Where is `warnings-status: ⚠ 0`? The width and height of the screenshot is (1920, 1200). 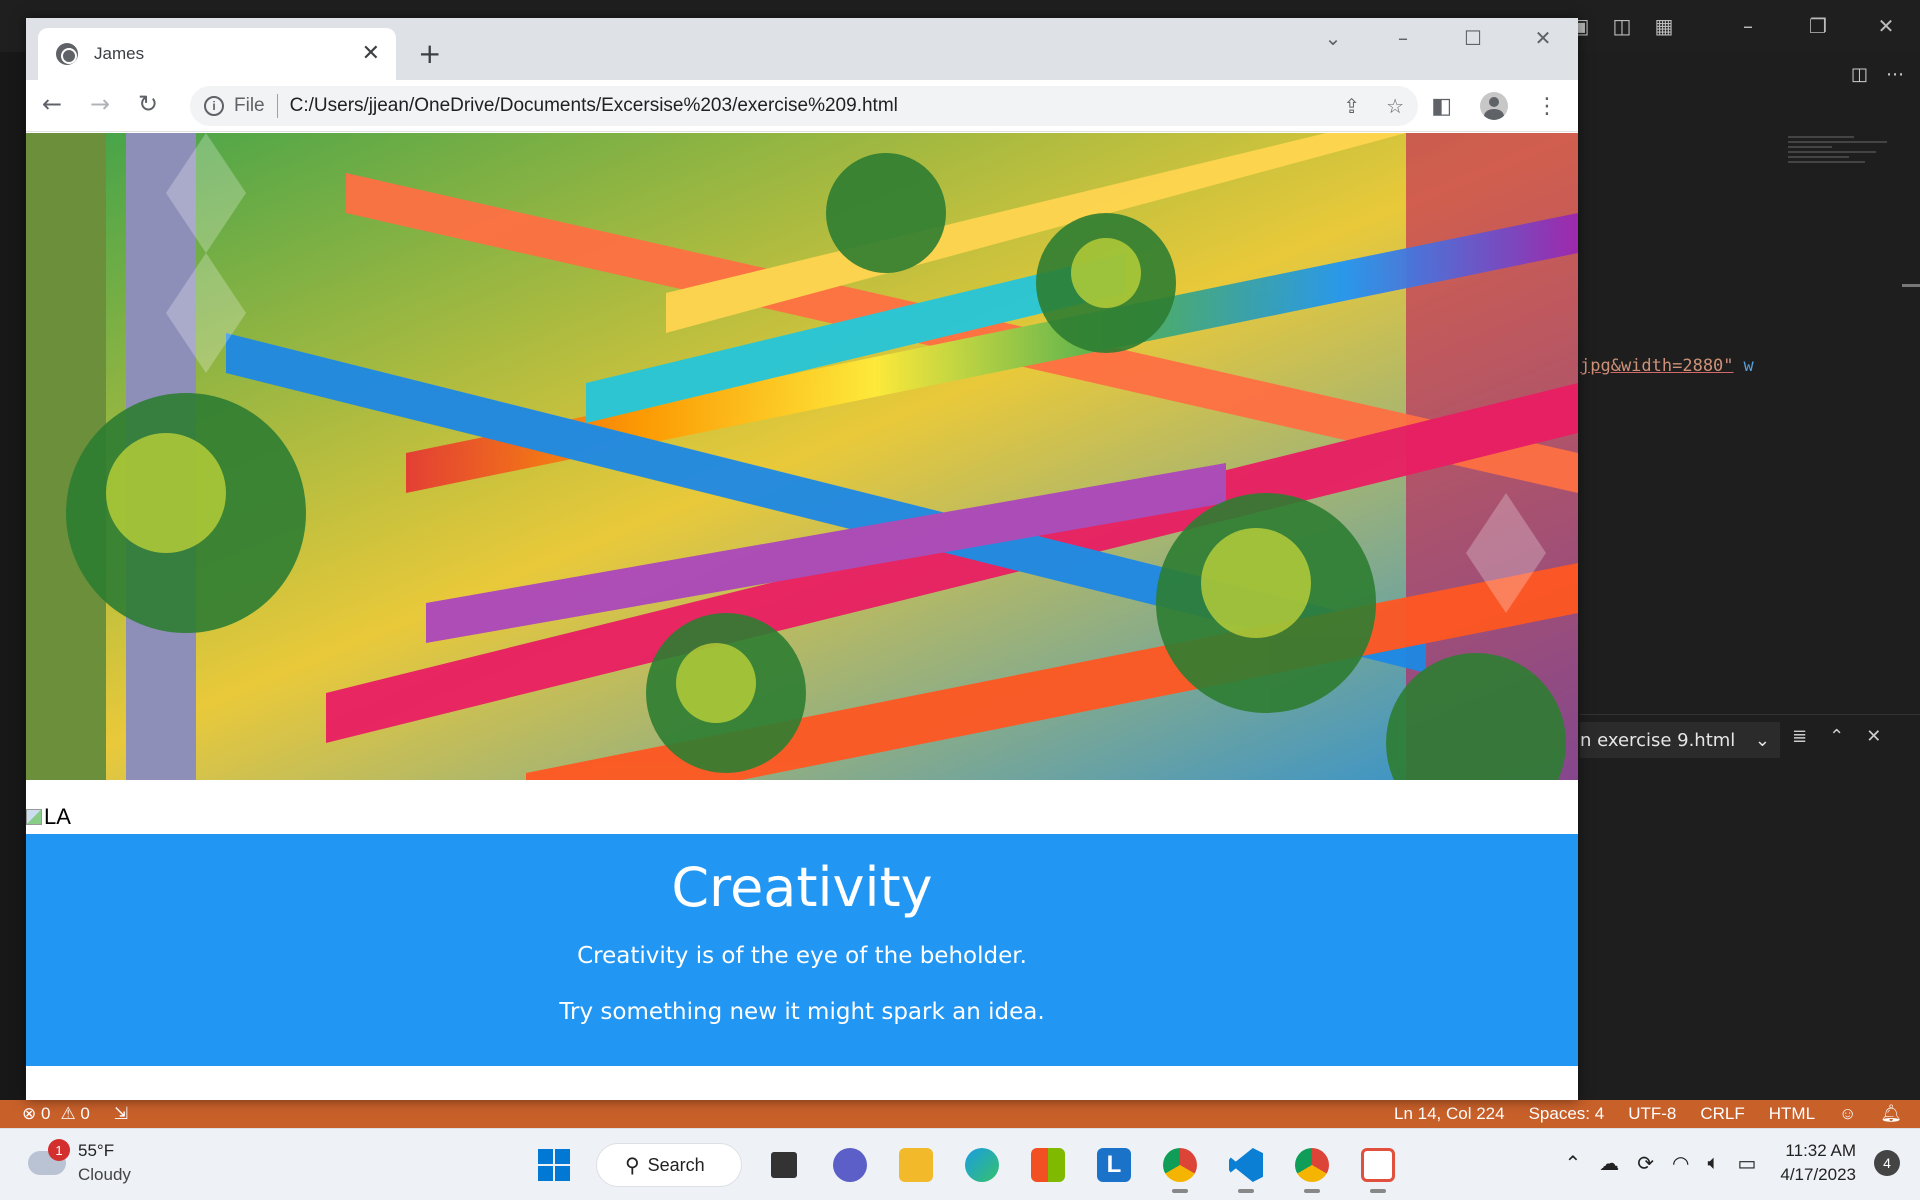 warnings-status: ⚠ 0 is located at coordinates (74, 1114).